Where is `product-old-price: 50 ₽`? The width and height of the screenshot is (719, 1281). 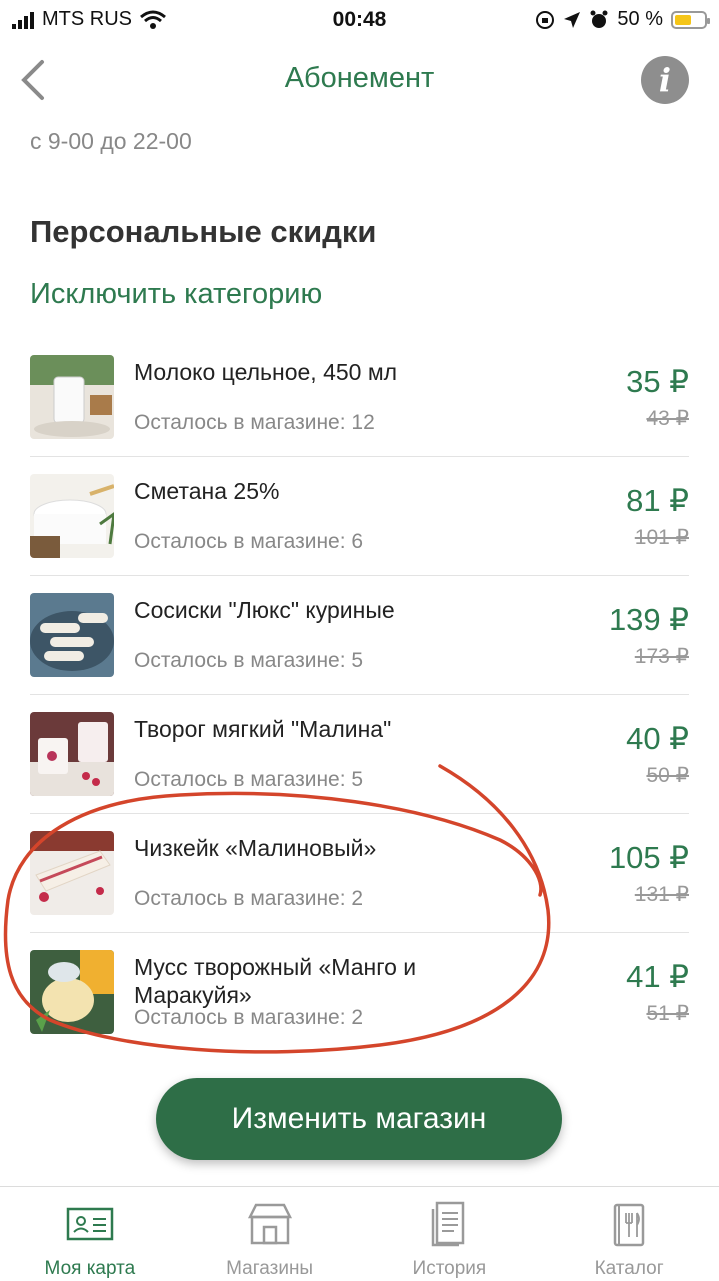 product-old-price: 50 ₽ is located at coordinates (667, 775).